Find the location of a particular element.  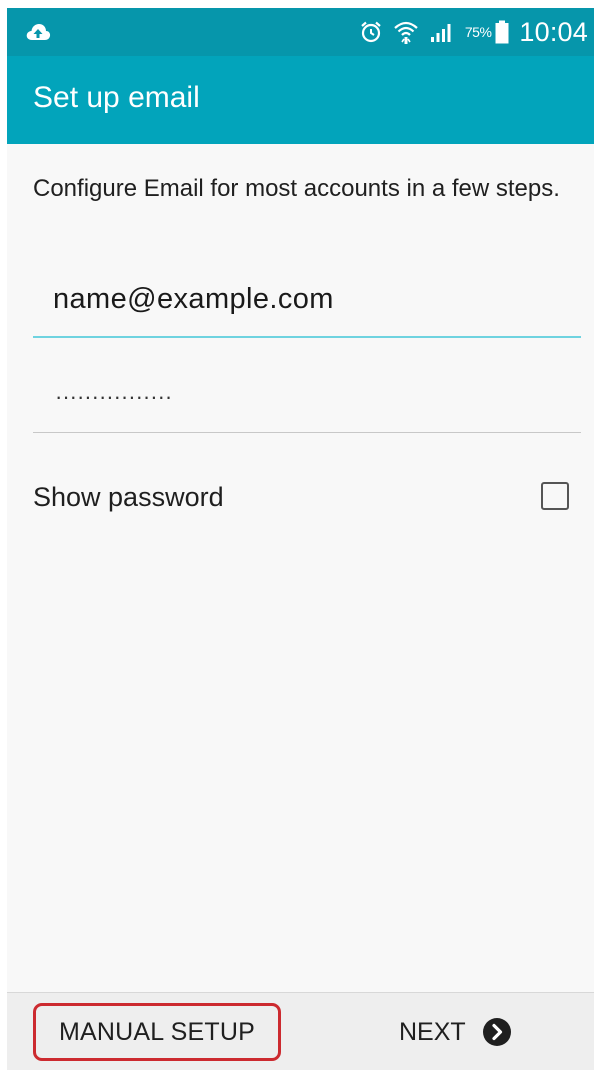

alarm-icon is located at coordinates (371, 32).